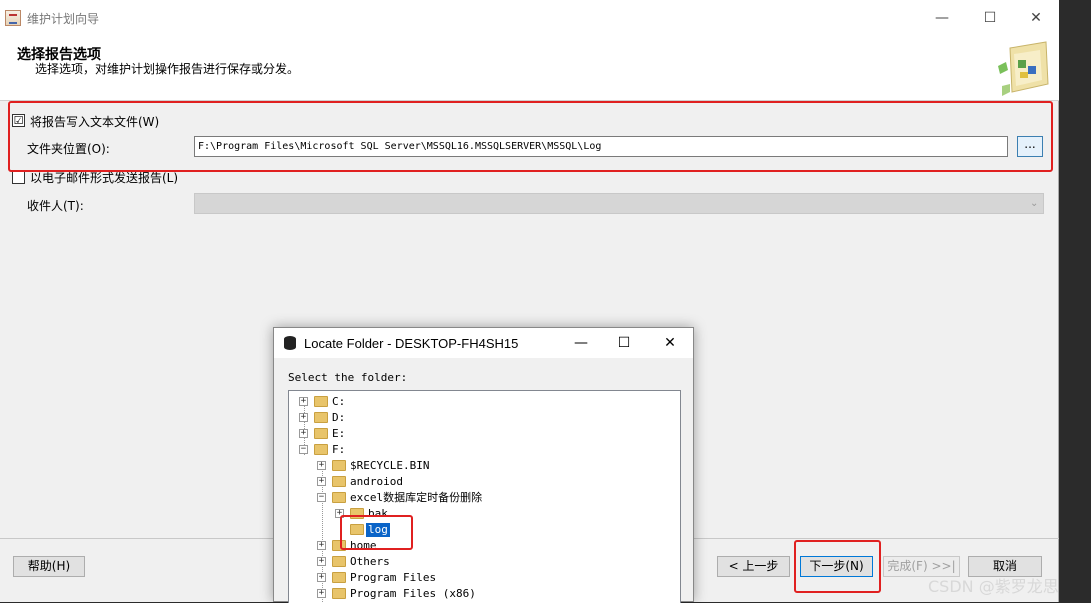  What do you see at coordinates (619, 203) in the screenshot?
I see `recipient-select` at bounding box center [619, 203].